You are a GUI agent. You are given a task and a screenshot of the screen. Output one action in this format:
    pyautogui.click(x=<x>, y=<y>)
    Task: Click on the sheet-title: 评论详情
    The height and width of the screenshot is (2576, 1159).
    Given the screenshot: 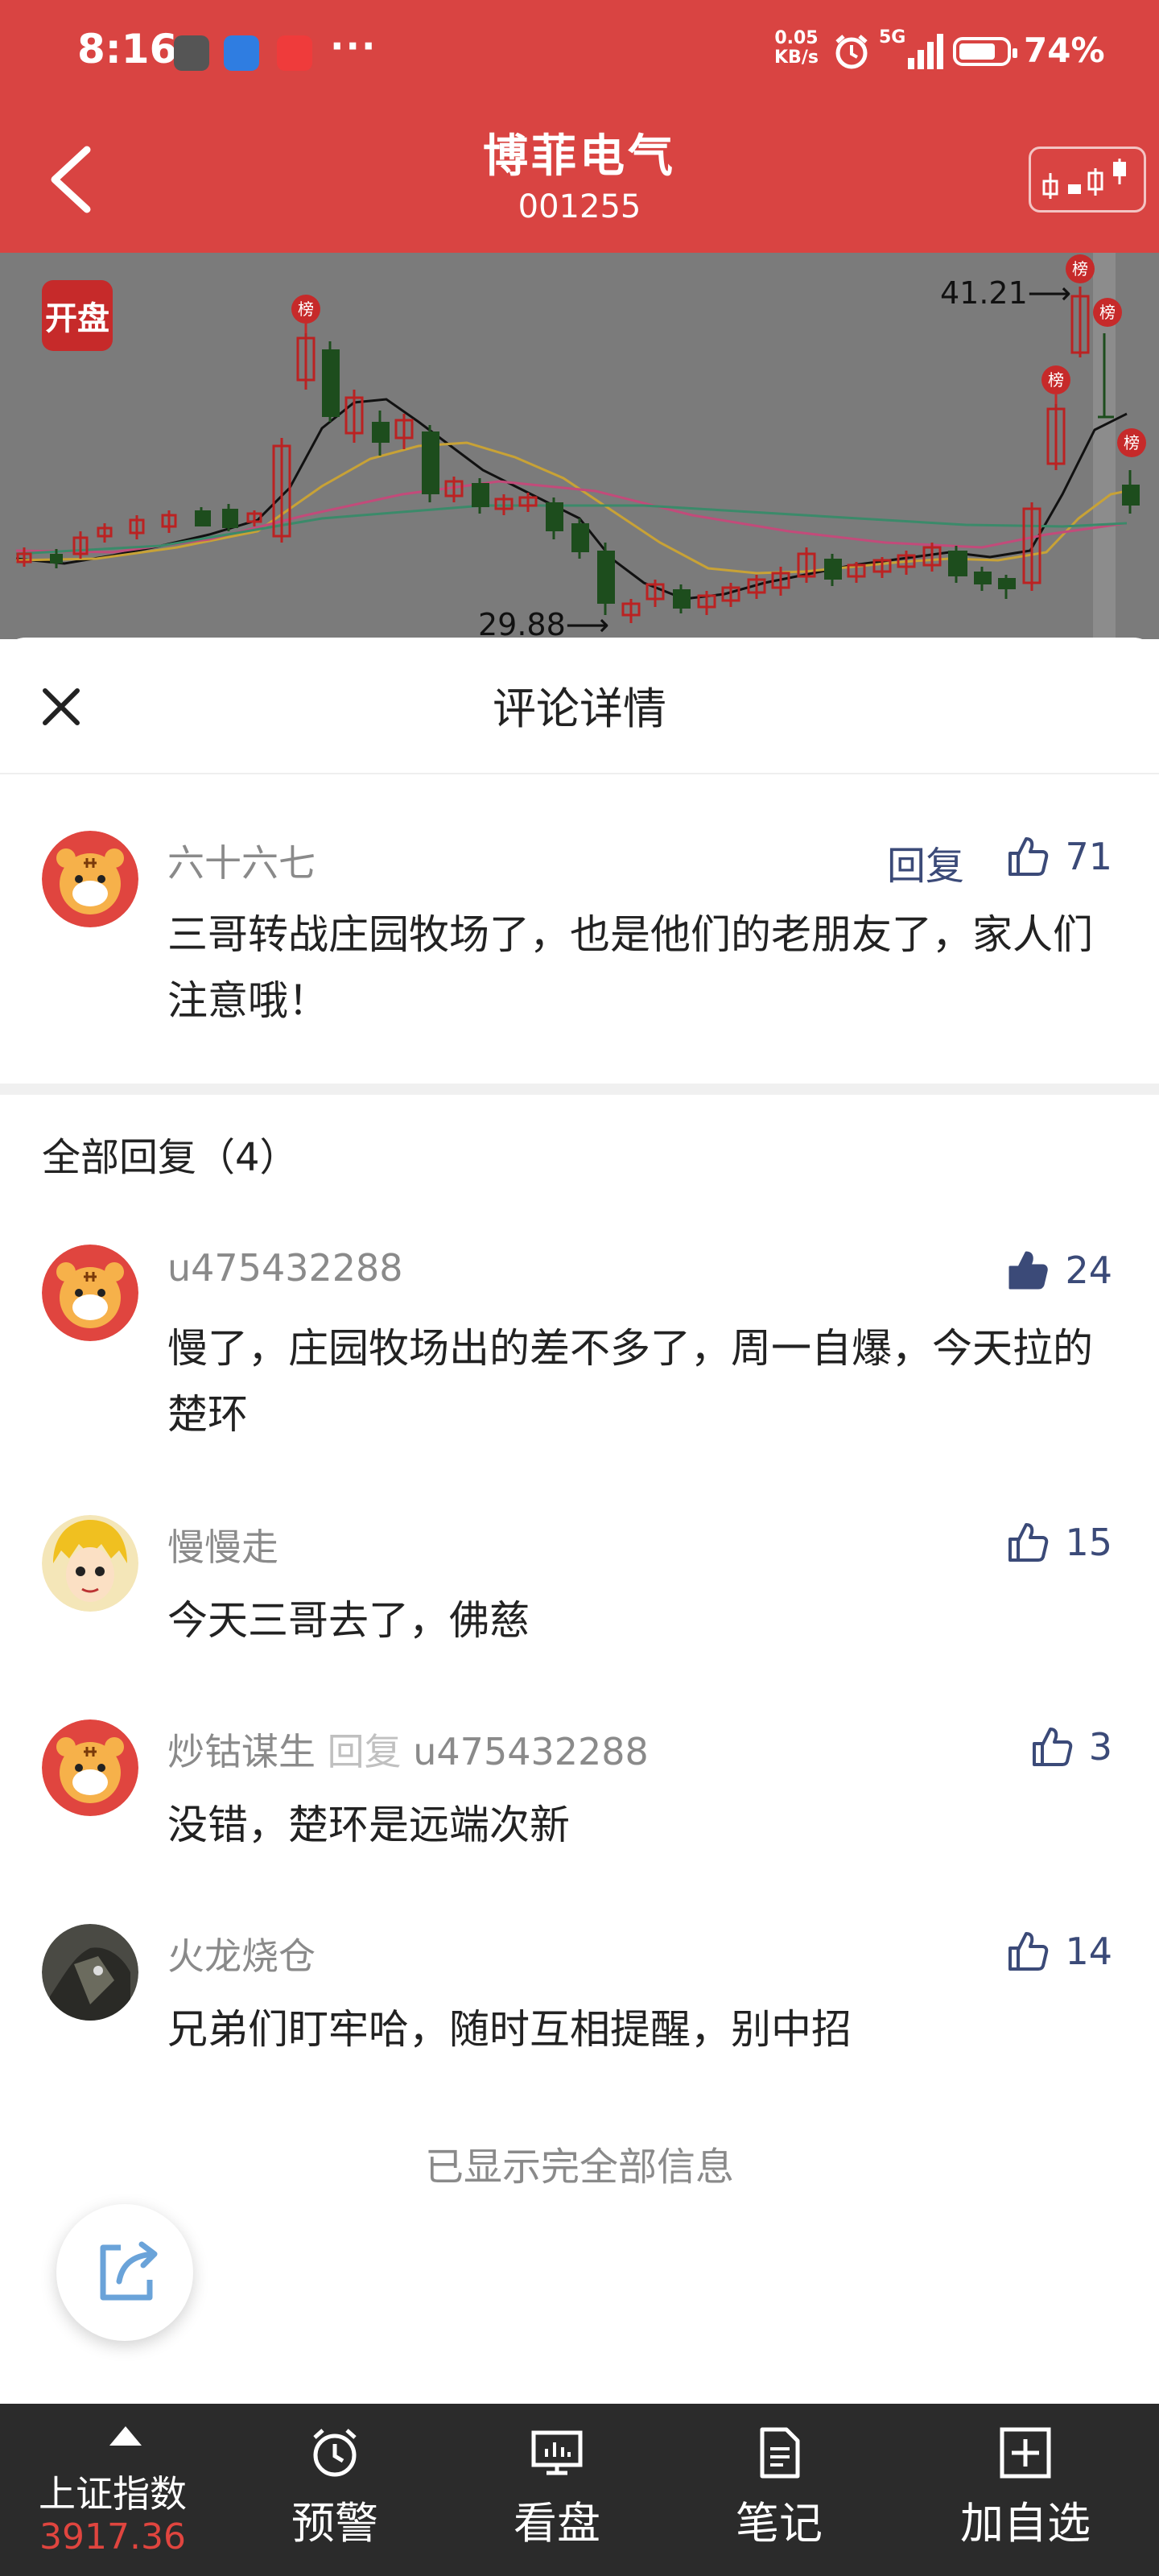 What is the action you would take?
    pyautogui.click(x=579, y=708)
    